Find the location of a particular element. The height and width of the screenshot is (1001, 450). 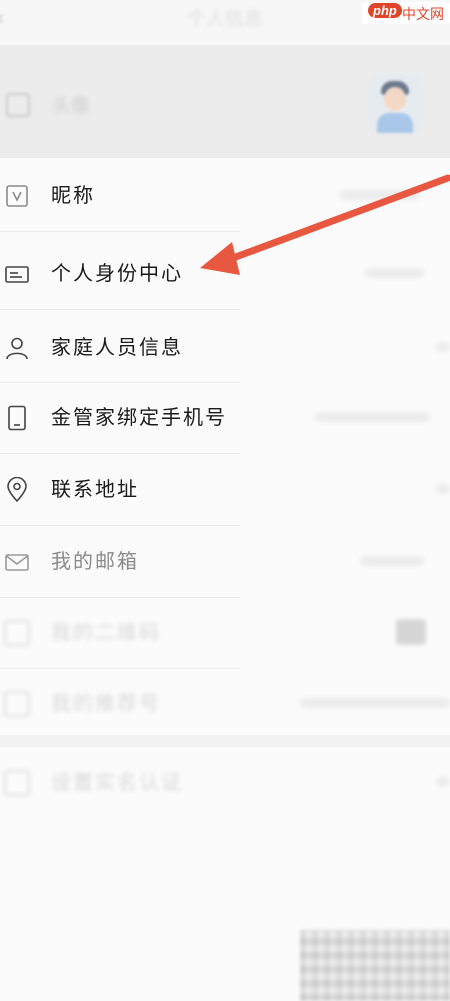

photo-icon is located at coordinates (18, 105).